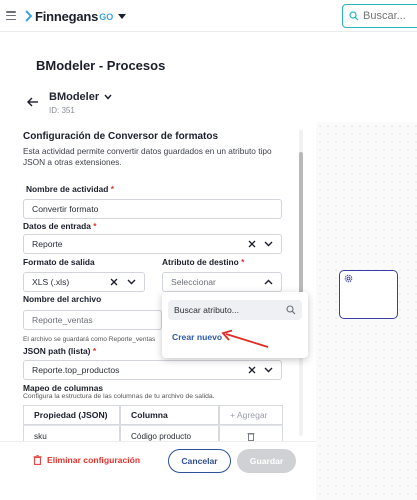  I want to click on section-title: Configuración de Conversor de formatos, so click(121, 136).